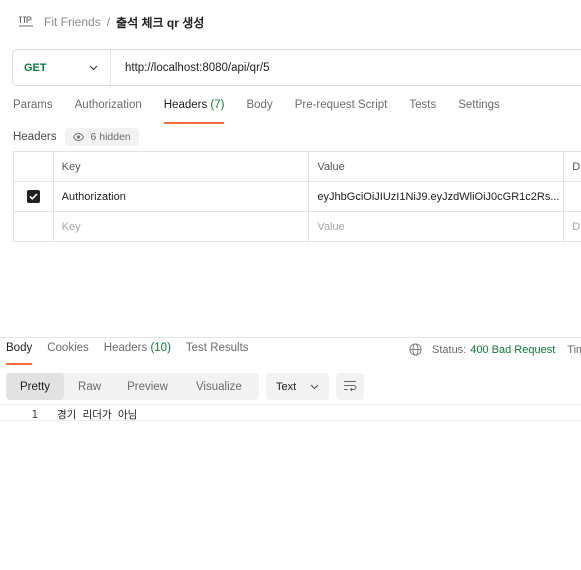  I want to click on header-key-field: Authorization, so click(182, 196).